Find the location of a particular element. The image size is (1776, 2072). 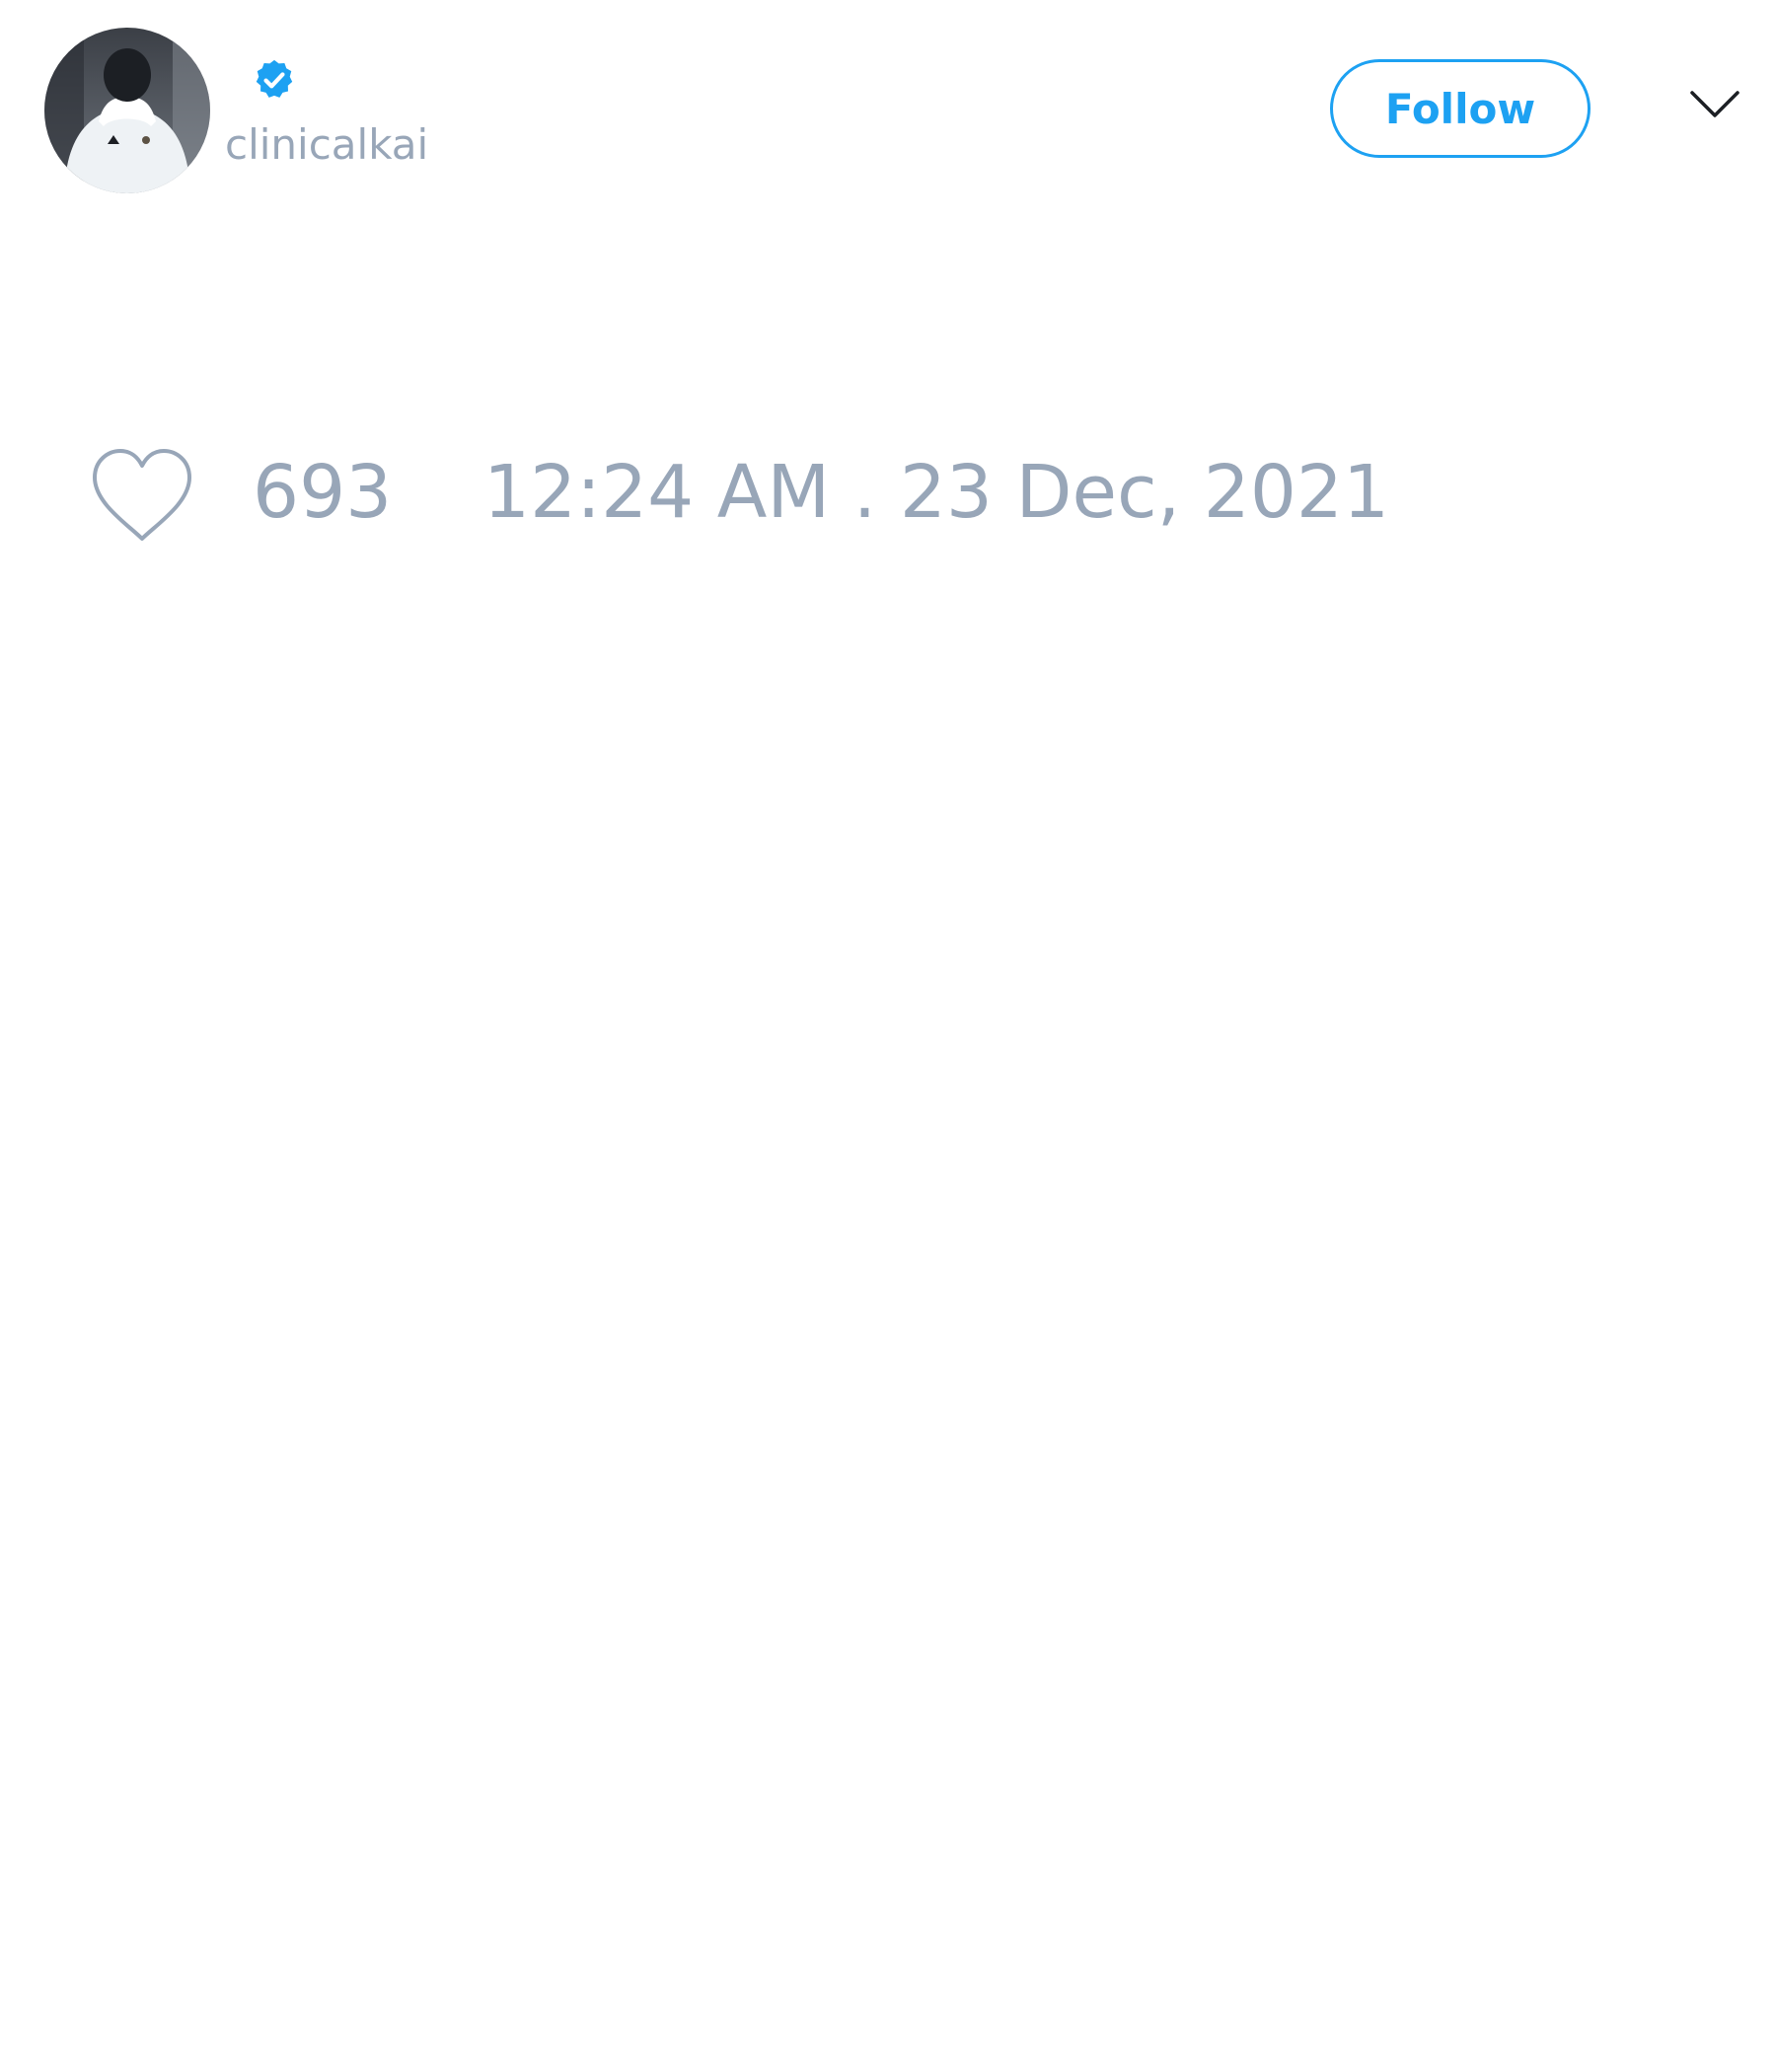

follow-button: Follow is located at coordinates (1461, 109).